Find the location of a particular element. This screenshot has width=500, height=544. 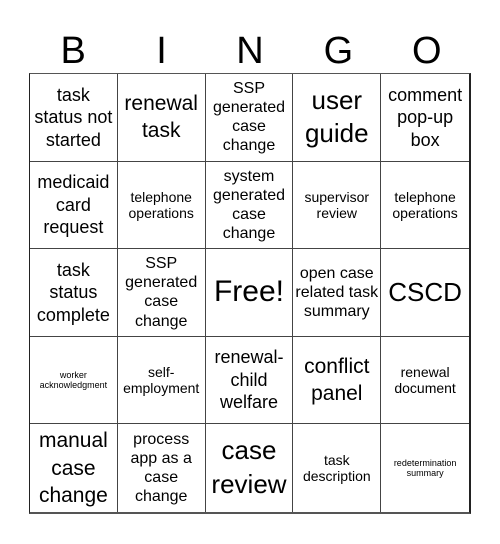

bingo-cell-label: supervisor review is located at coordinates (337, 204).